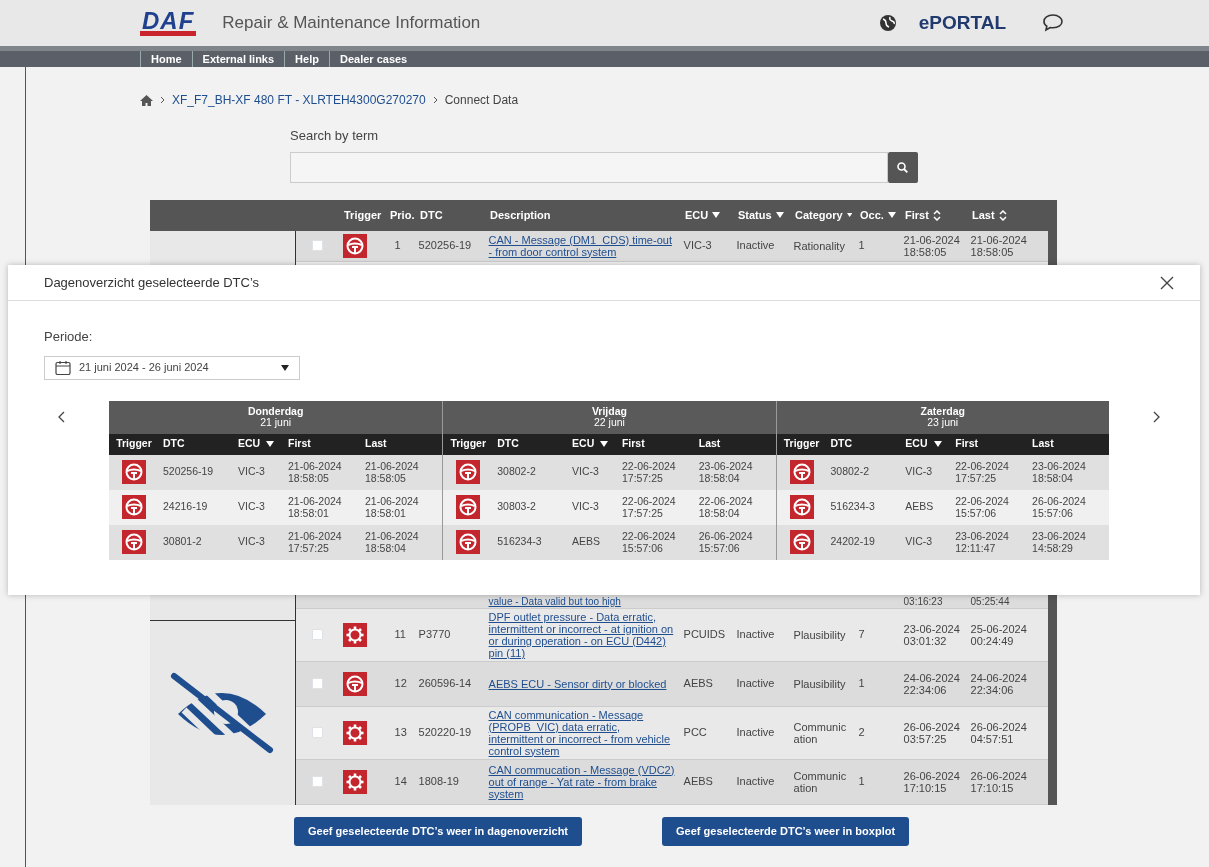 This screenshot has width=1209, height=867. Describe the element at coordinates (299, 100) in the screenshot. I see `breadcrumb-link: XF_F7_BH-XF 480 FT - XLRTEH4300G270270` at that location.